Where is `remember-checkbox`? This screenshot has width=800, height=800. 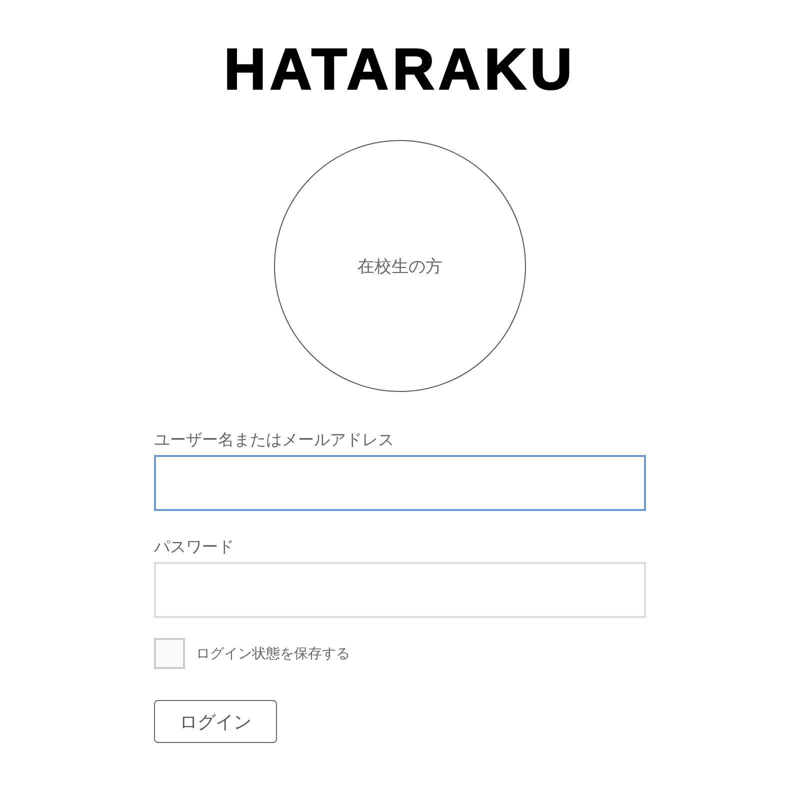 remember-checkbox is located at coordinates (169, 653).